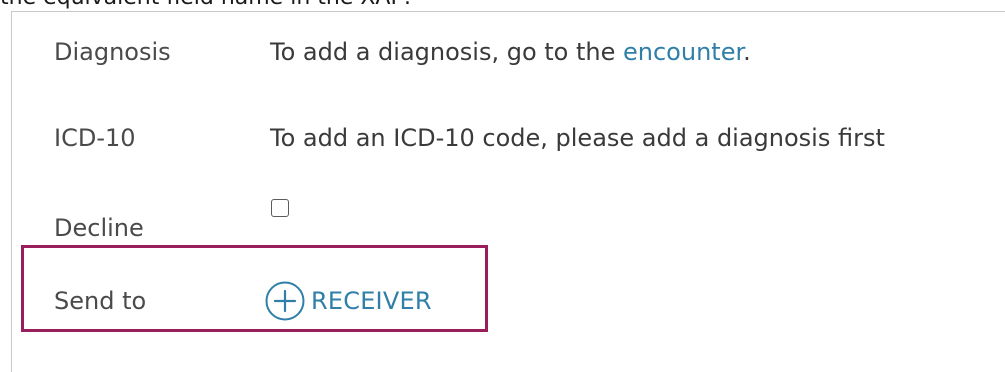  Describe the element at coordinates (112, 52) in the screenshot. I see `diagnosis-label: Diagnosis` at that location.